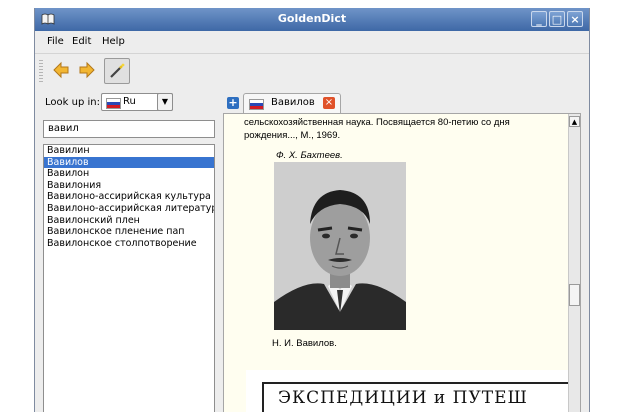 The width and height of the screenshot is (627, 412). I want to click on title-bar: GoldenDict _ □ ×, so click(312, 19).